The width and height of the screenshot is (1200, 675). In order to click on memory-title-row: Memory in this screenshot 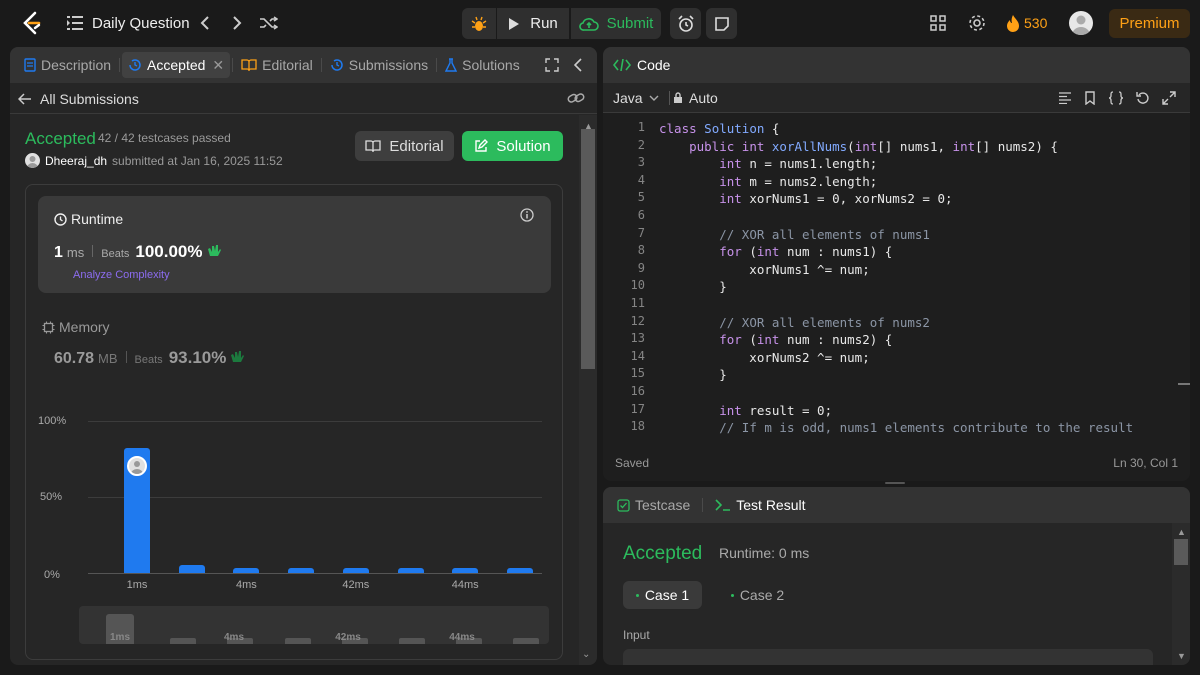, I will do `click(76, 327)`.